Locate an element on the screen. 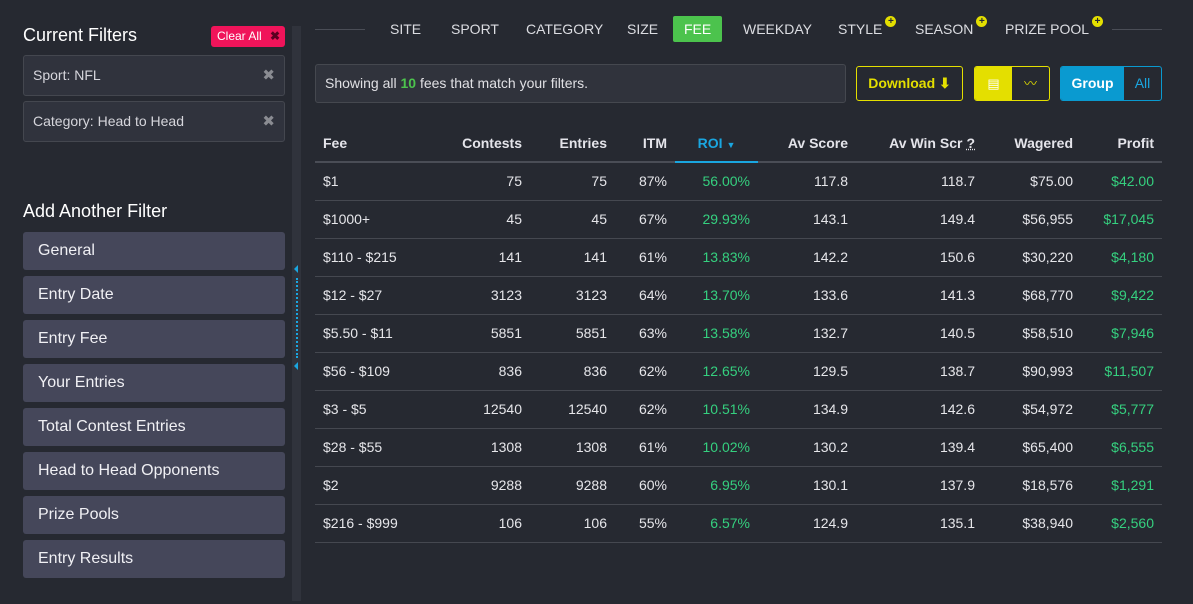 This screenshot has width=1193, height=604. tab-style: STYLE + is located at coordinates (867, 29).